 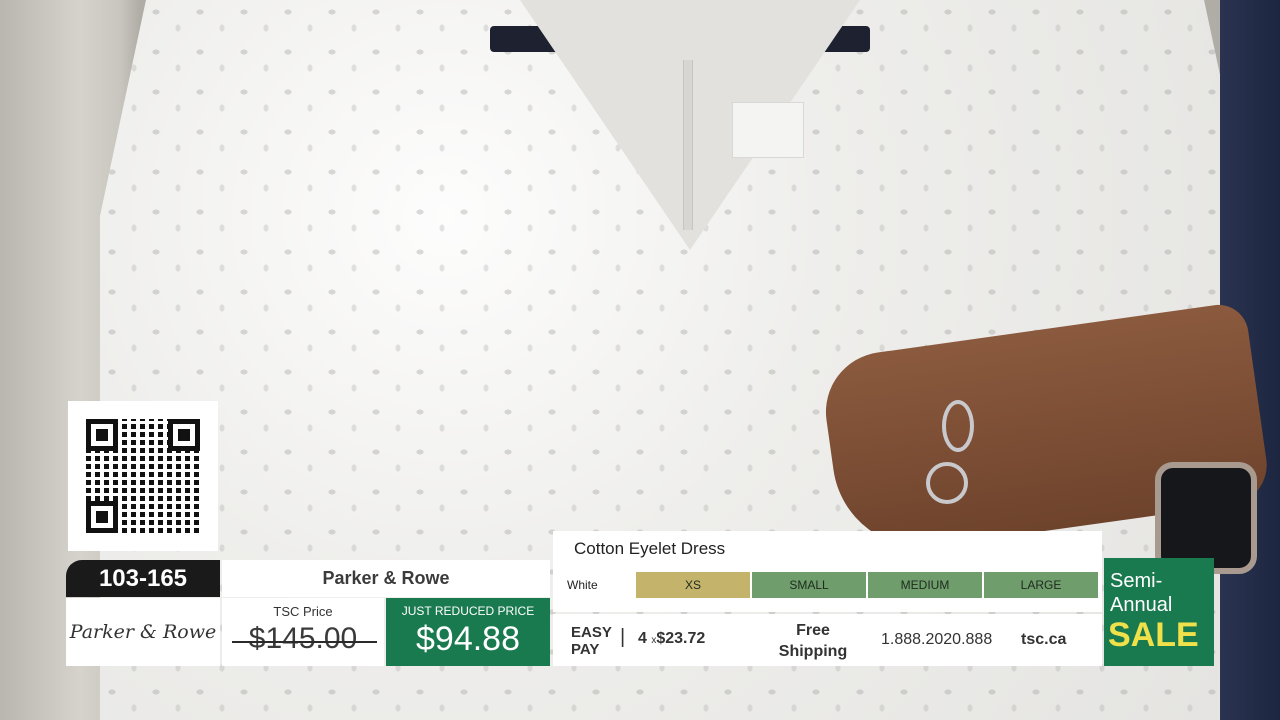 I want to click on easy-pay-line2: PAY, so click(x=585, y=649).